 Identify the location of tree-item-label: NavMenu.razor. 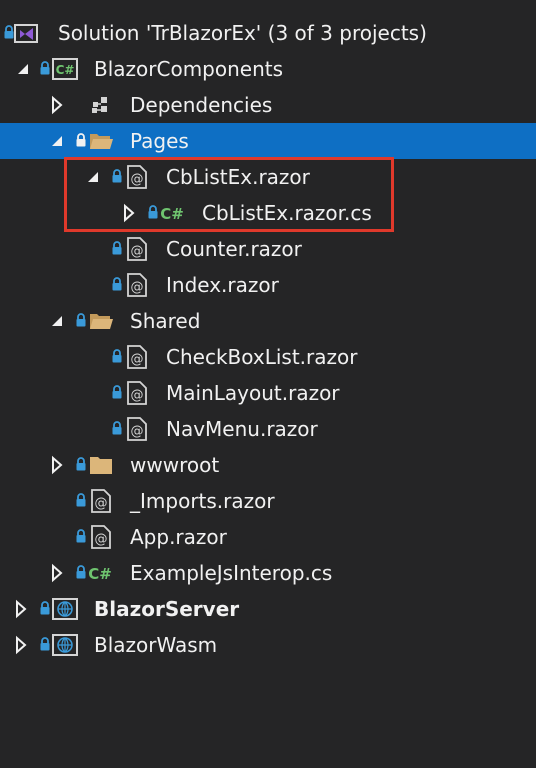
(242, 429).